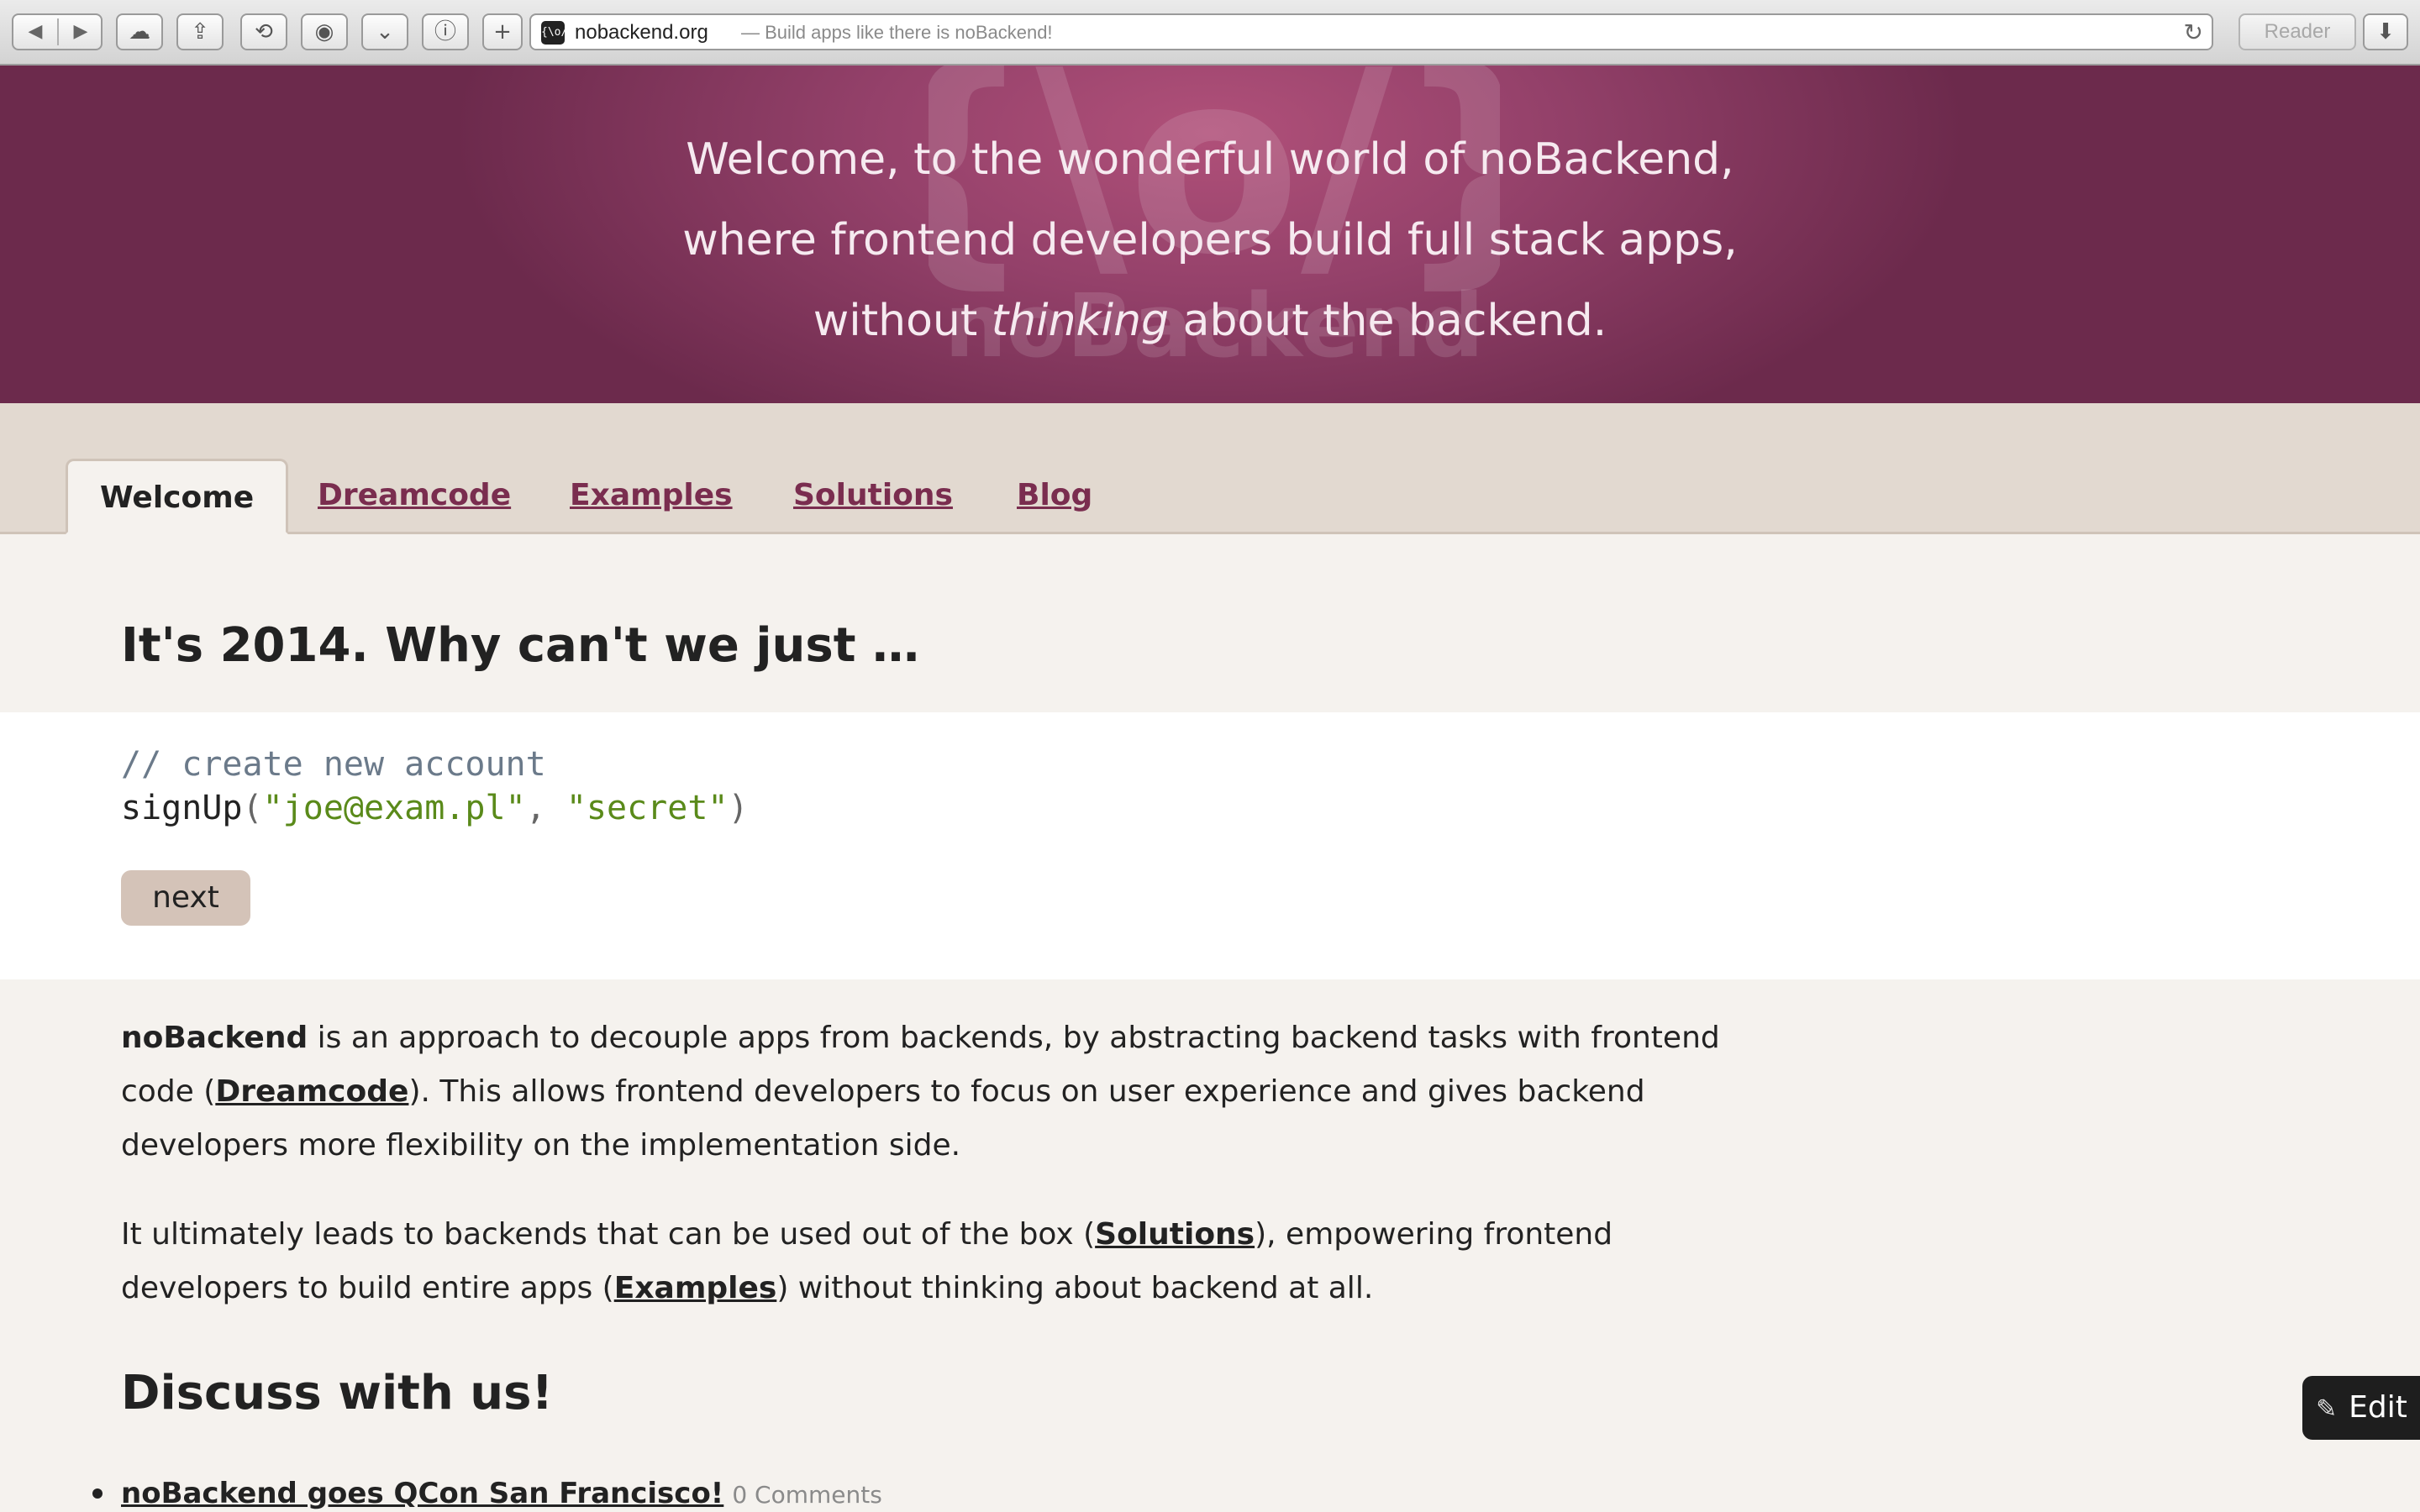 The image size is (2420, 1512). I want to click on tab-dreamcode: Dreamcode, so click(414, 496).